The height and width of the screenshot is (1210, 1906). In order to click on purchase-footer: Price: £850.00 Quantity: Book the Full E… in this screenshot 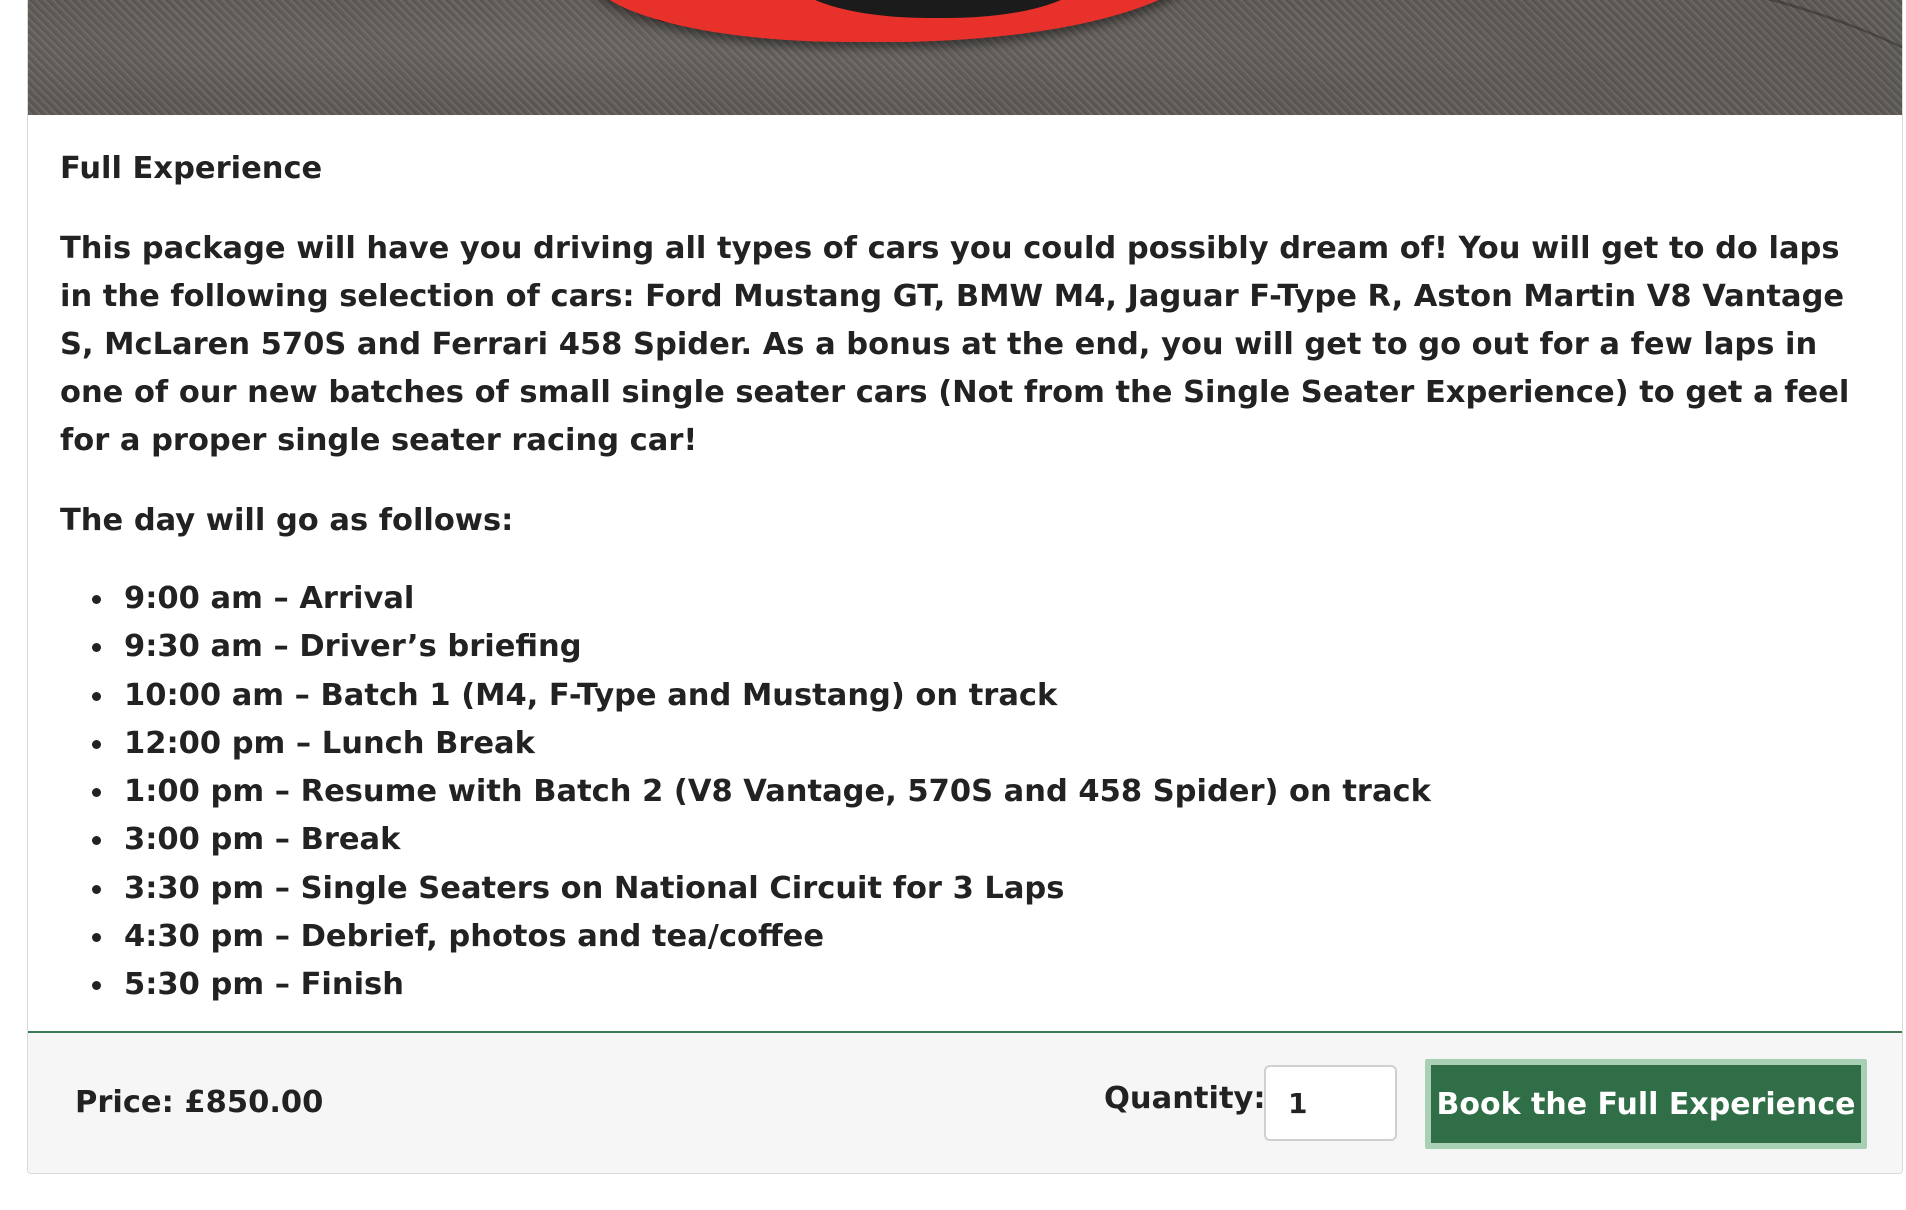, I will do `click(965, 1102)`.